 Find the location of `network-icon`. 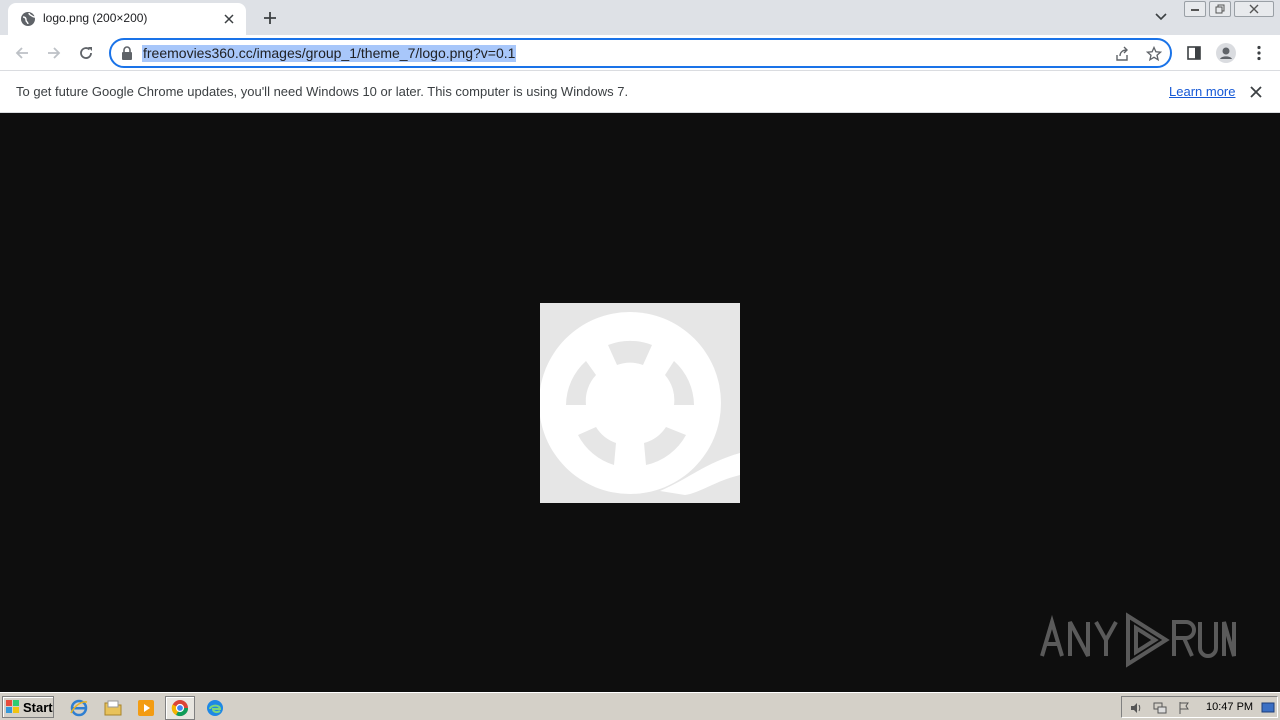

network-icon is located at coordinates (1160, 708).